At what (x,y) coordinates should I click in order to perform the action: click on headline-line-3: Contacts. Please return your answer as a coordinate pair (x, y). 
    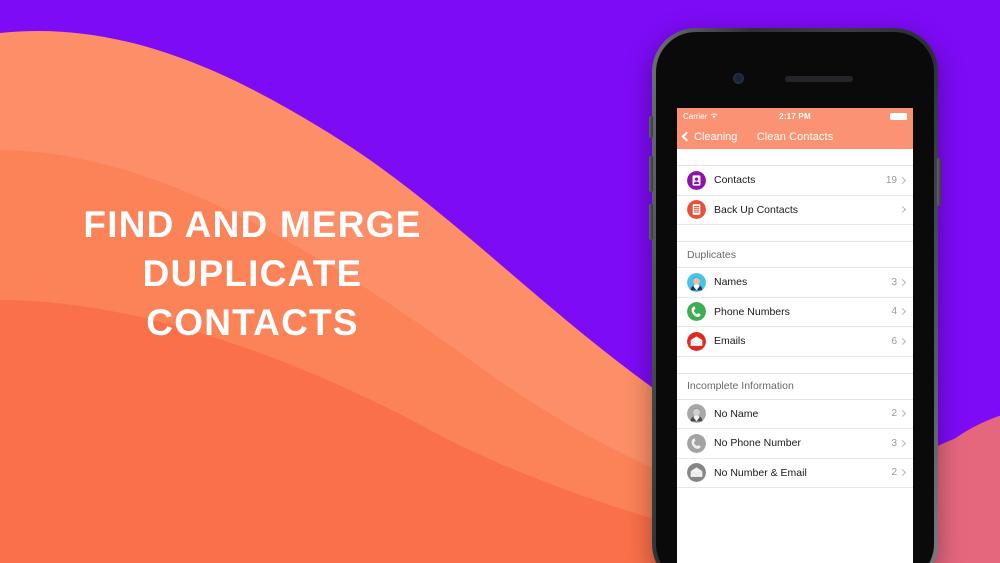
    Looking at the image, I should click on (252, 322).